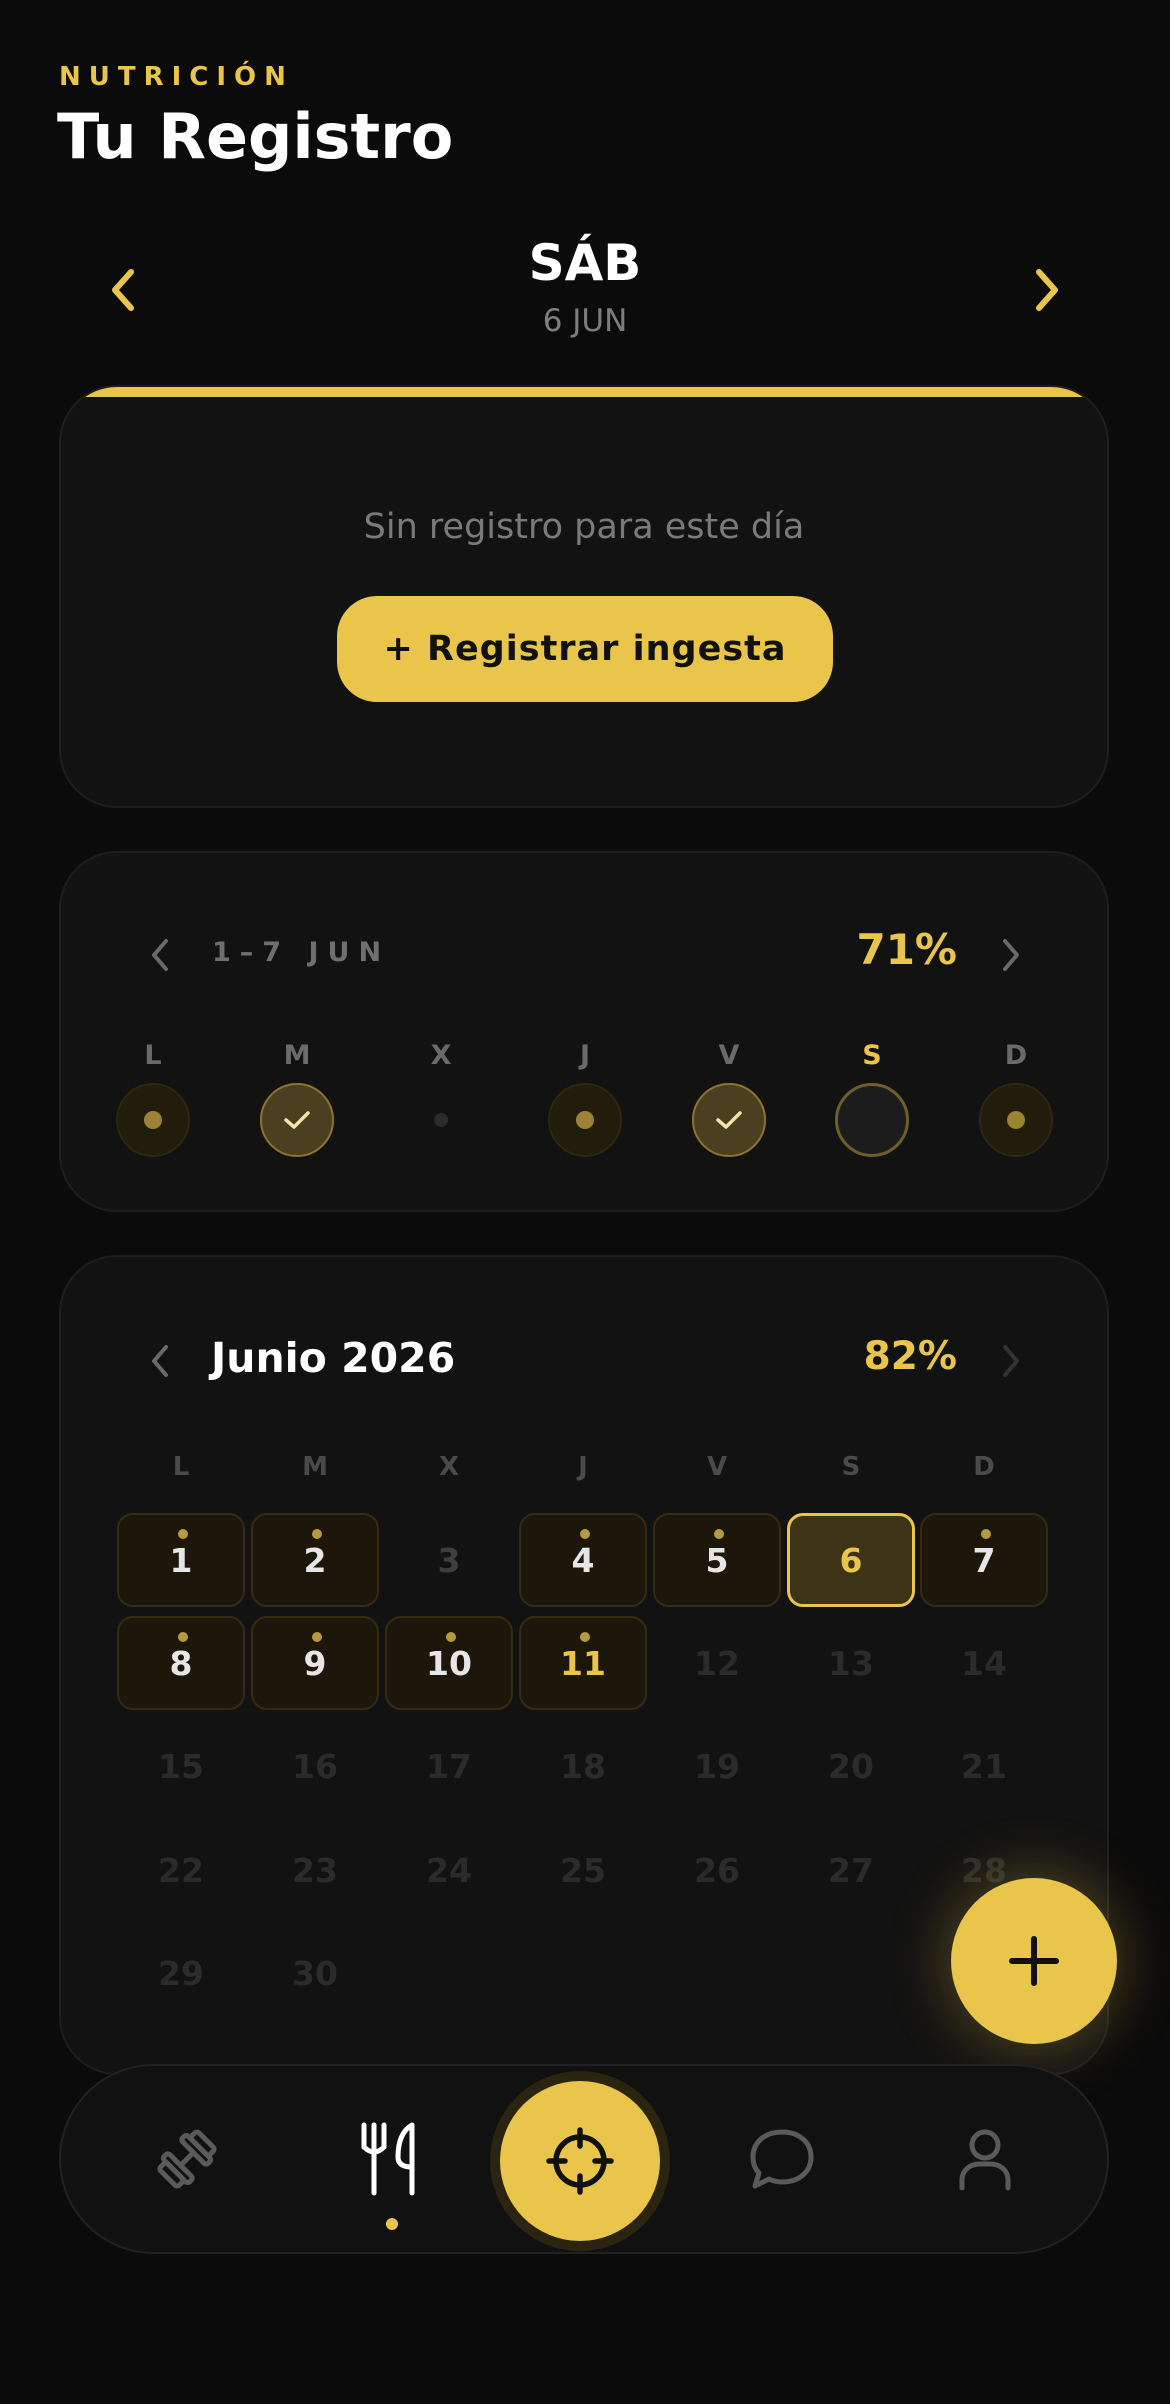 The image size is (1170, 2404). What do you see at coordinates (583, 1560) in the screenshot?
I see `calendar-day: 4` at bounding box center [583, 1560].